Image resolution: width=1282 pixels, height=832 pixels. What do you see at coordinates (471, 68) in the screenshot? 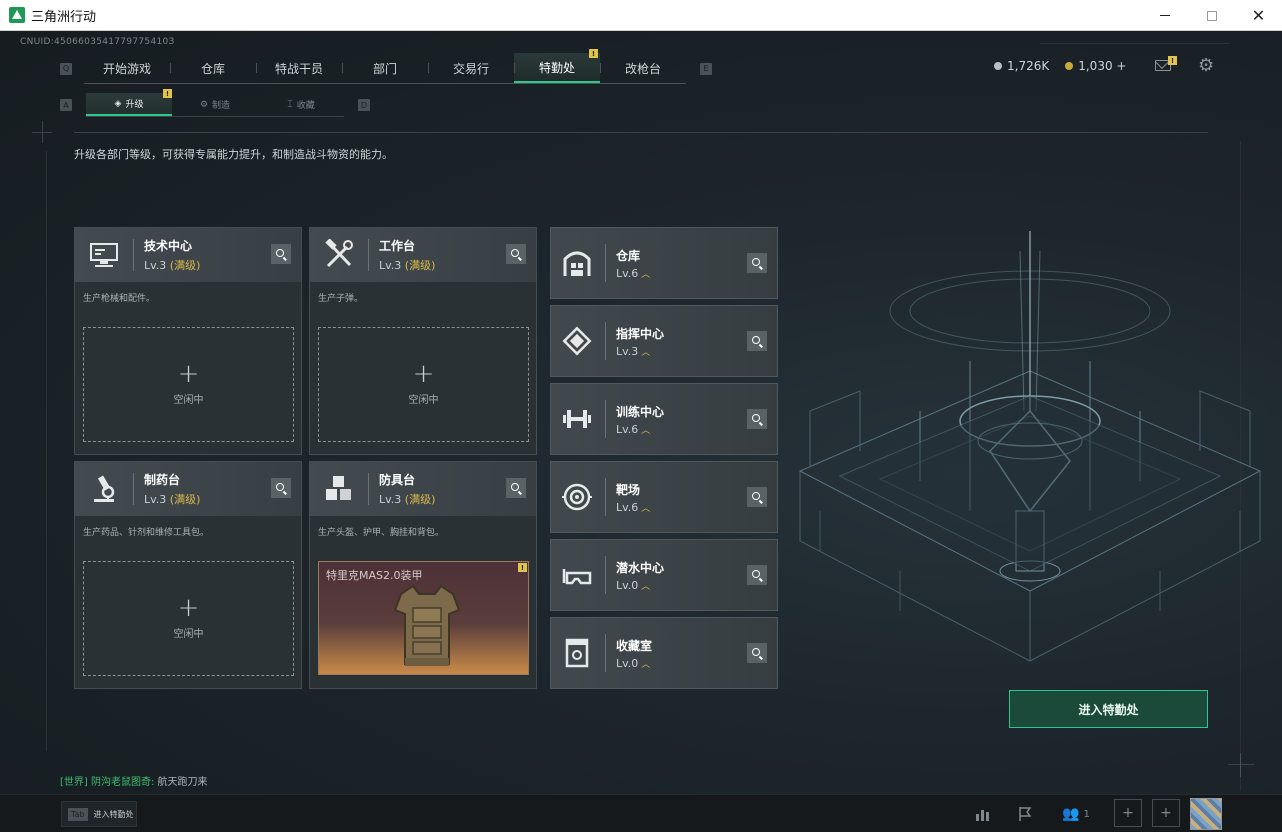
I see `tab-trading: 交易行` at bounding box center [471, 68].